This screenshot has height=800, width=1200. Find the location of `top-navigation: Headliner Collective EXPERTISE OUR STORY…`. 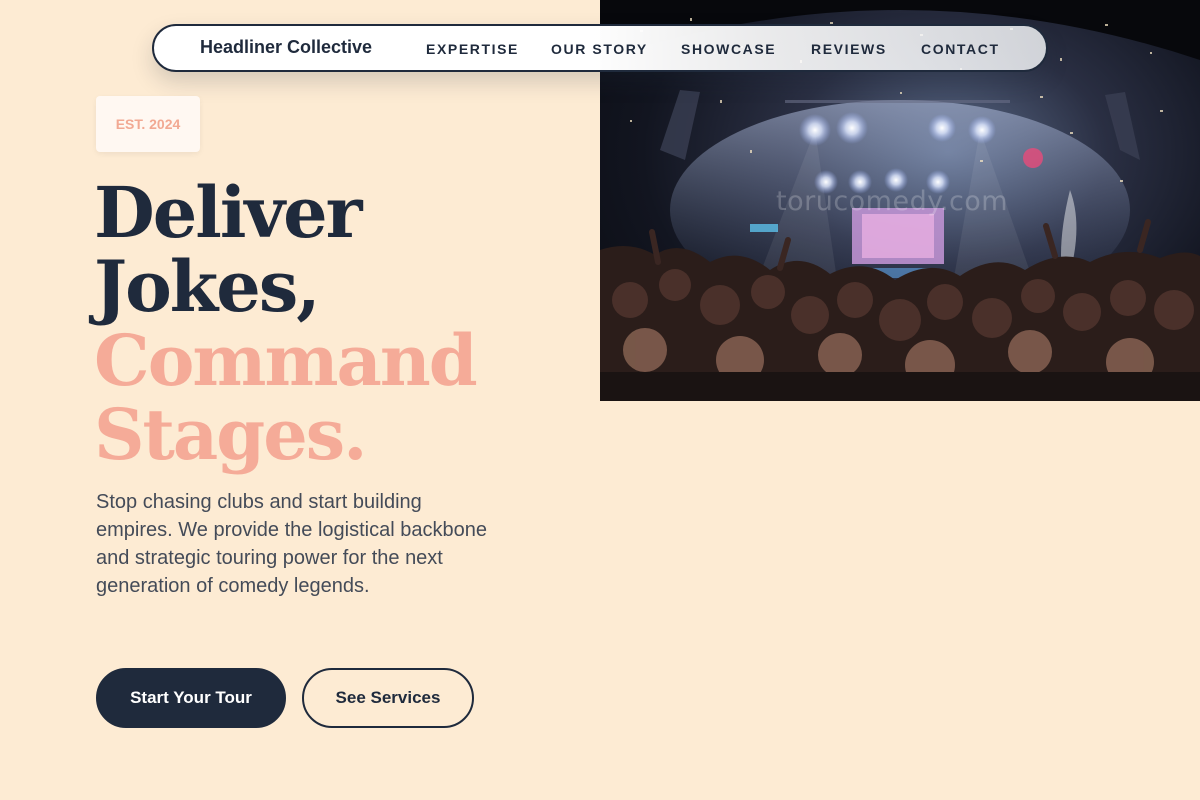

top-navigation: Headliner Collective EXPERTISE OUR STORY… is located at coordinates (600, 48).